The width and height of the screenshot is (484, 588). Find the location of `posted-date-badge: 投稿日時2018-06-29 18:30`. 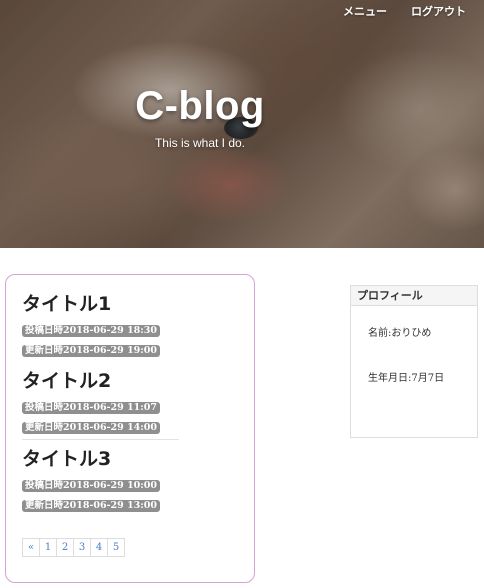

posted-date-badge: 投稿日時2018-06-29 18:30 is located at coordinates (91, 331).